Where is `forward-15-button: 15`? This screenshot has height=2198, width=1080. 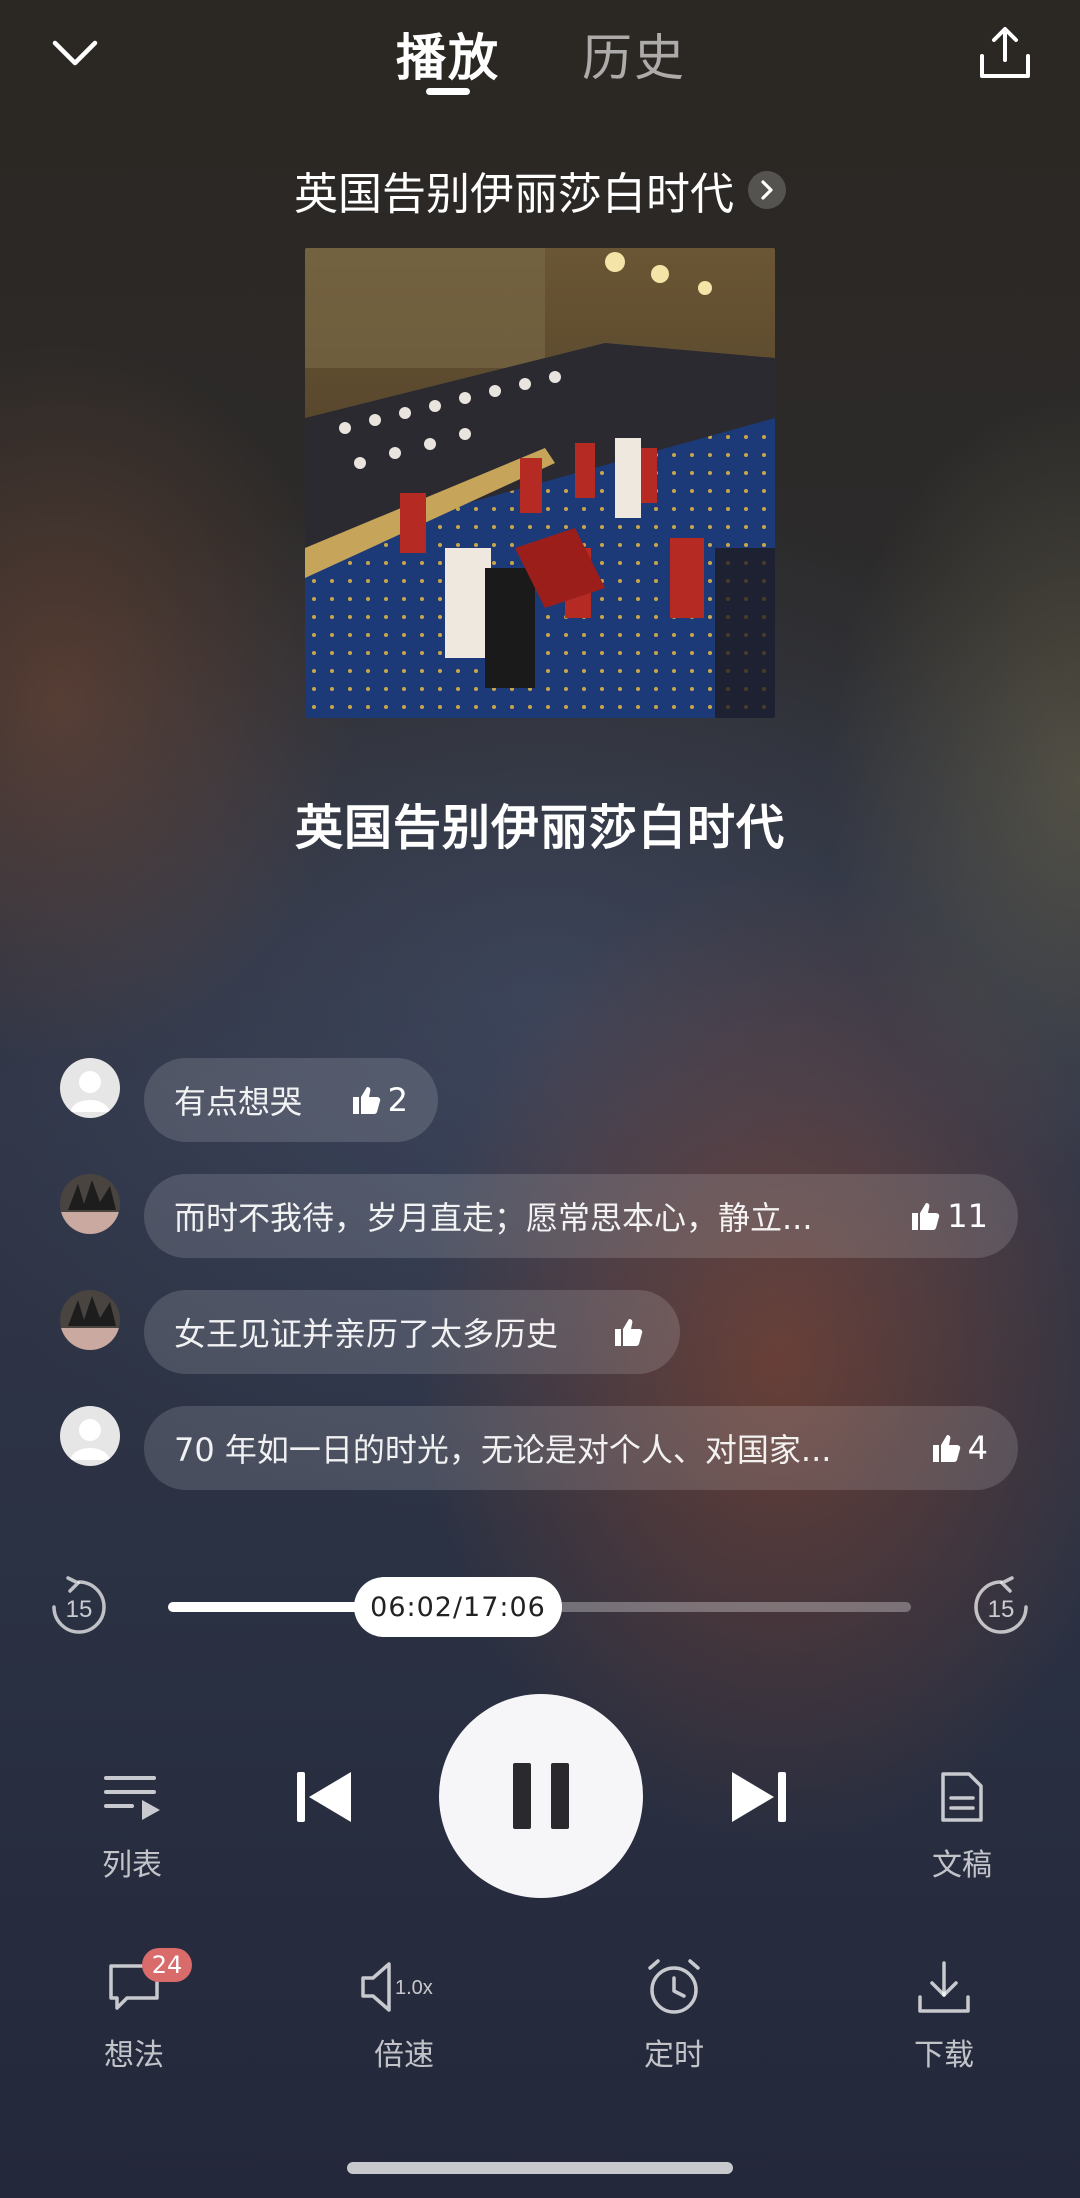 forward-15-button: 15 is located at coordinates (1001, 1607).